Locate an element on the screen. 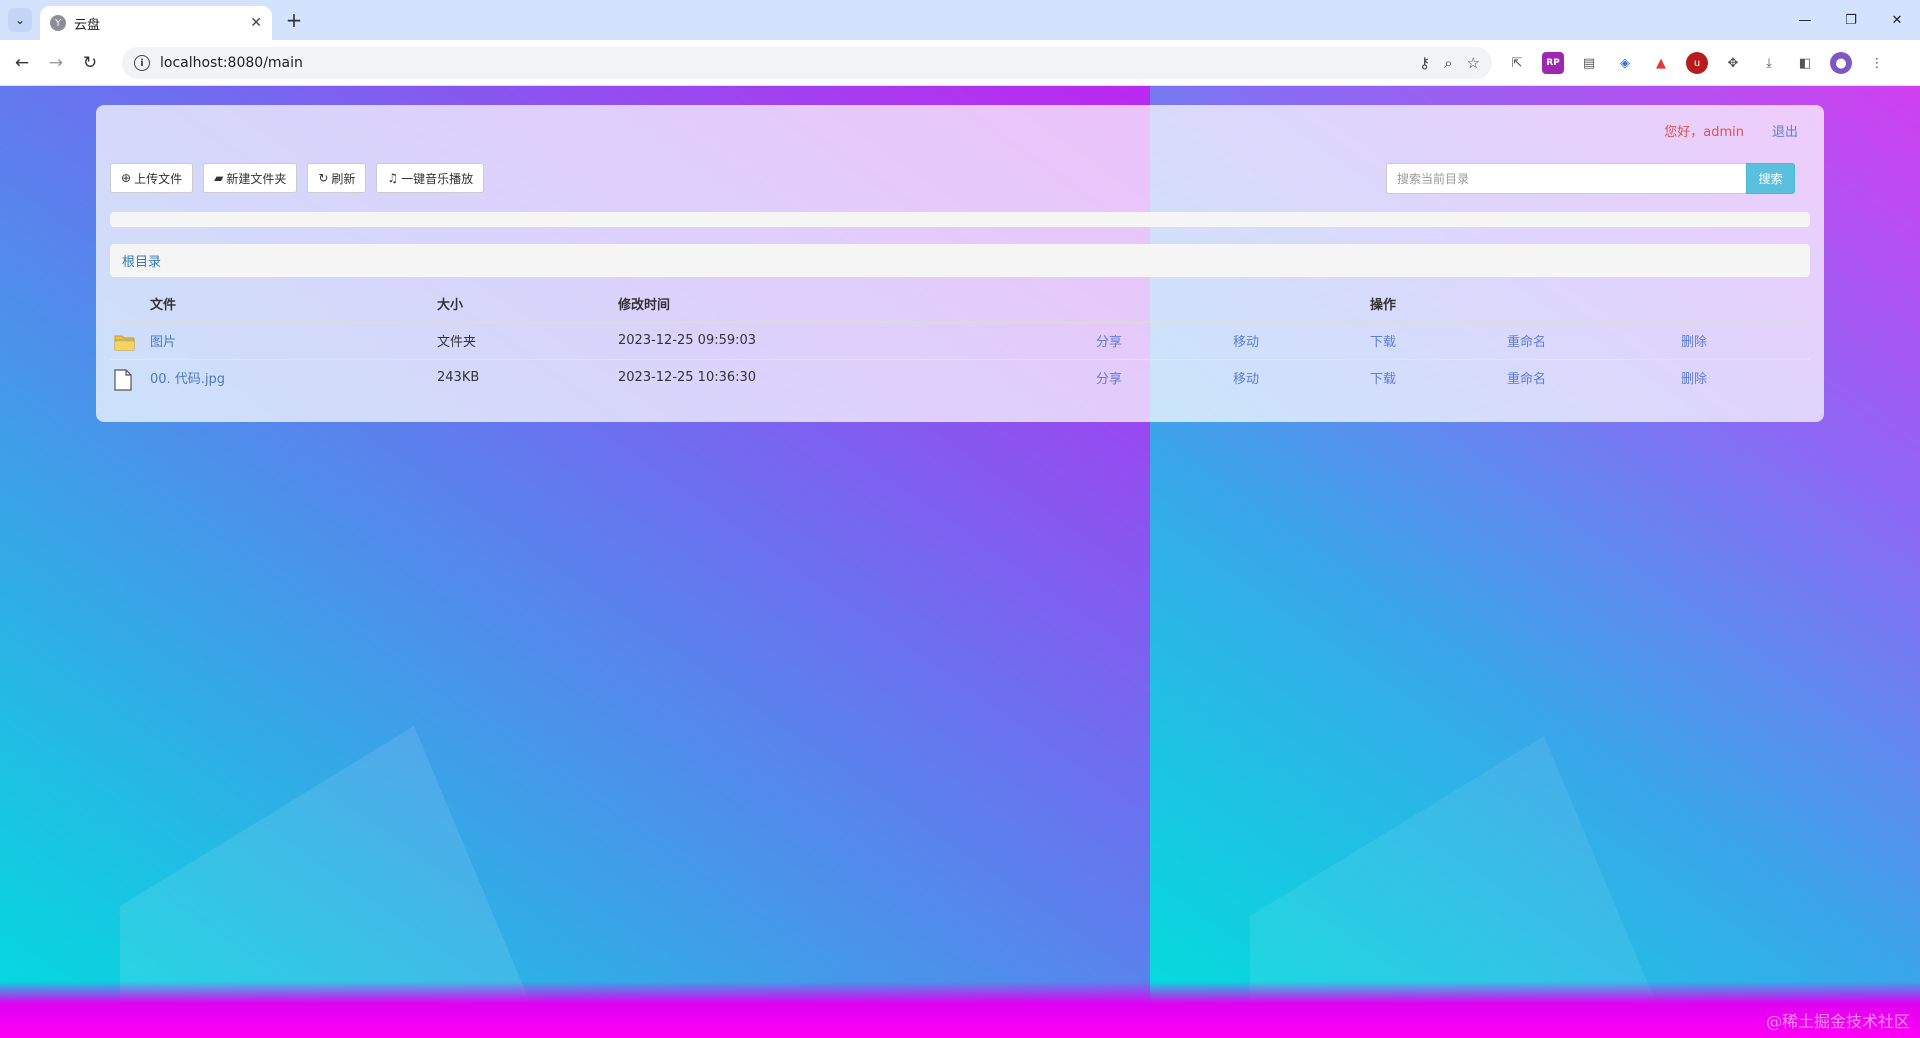 This screenshot has width=1920, height=1038. action-buttons: ⊕ 上传文件 ▰ 新建文件夹 ↻ 刷新 ♫ 一键音乐播放 is located at coordinates (297, 178).